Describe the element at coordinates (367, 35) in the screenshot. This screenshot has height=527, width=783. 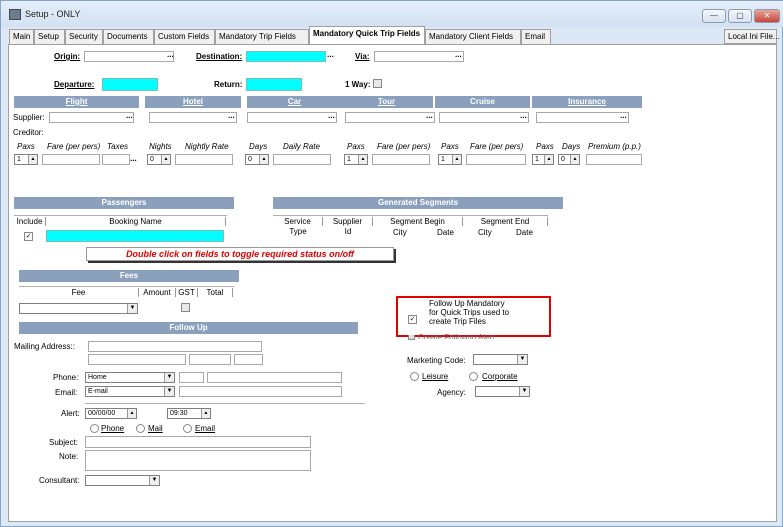
I see `tab-mandatory-quick-trip-fields: Mandatory Quick Trip Fields` at that location.